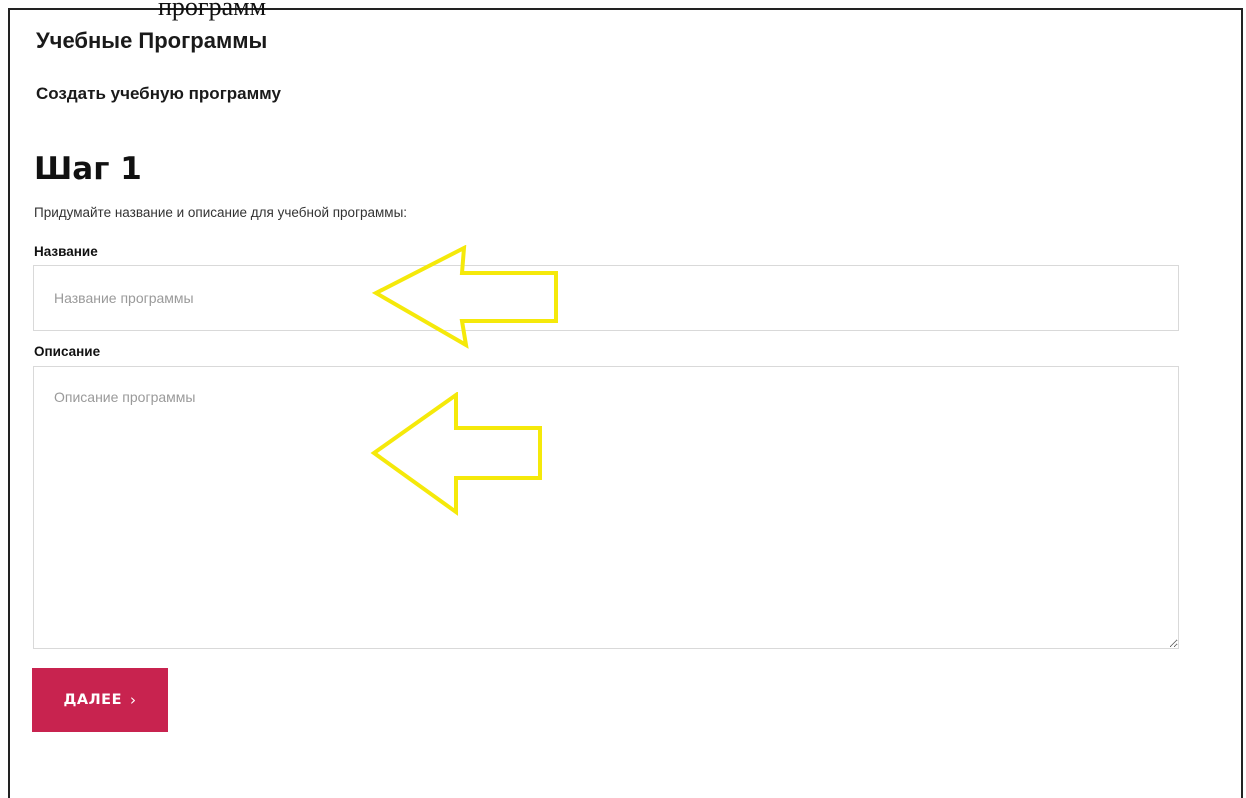 The image size is (1246, 798). What do you see at coordinates (158, 93) in the screenshot?
I see `page-subtitle: Создать учебную программу` at bounding box center [158, 93].